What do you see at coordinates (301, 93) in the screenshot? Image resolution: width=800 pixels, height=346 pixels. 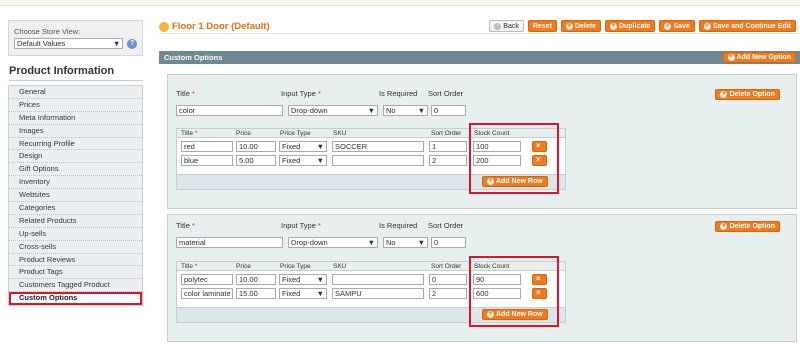 I see `input-type-label: Input Type *` at bounding box center [301, 93].